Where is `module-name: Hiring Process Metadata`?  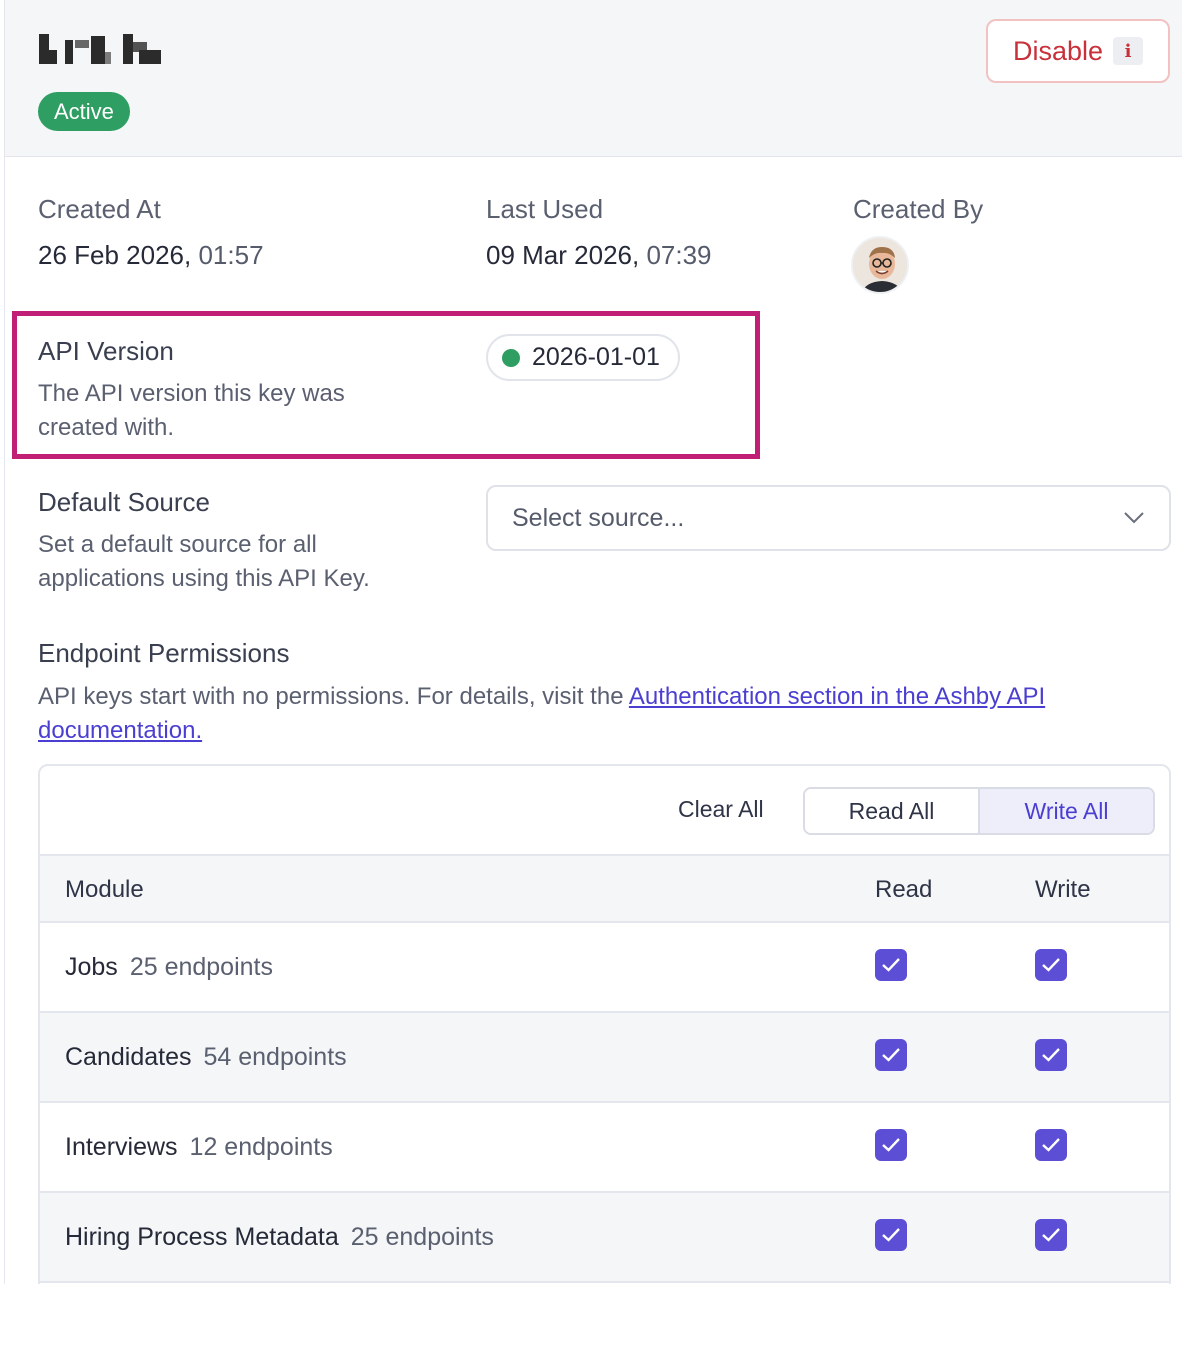 module-name: Hiring Process Metadata is located at coordinates (202, 1237).